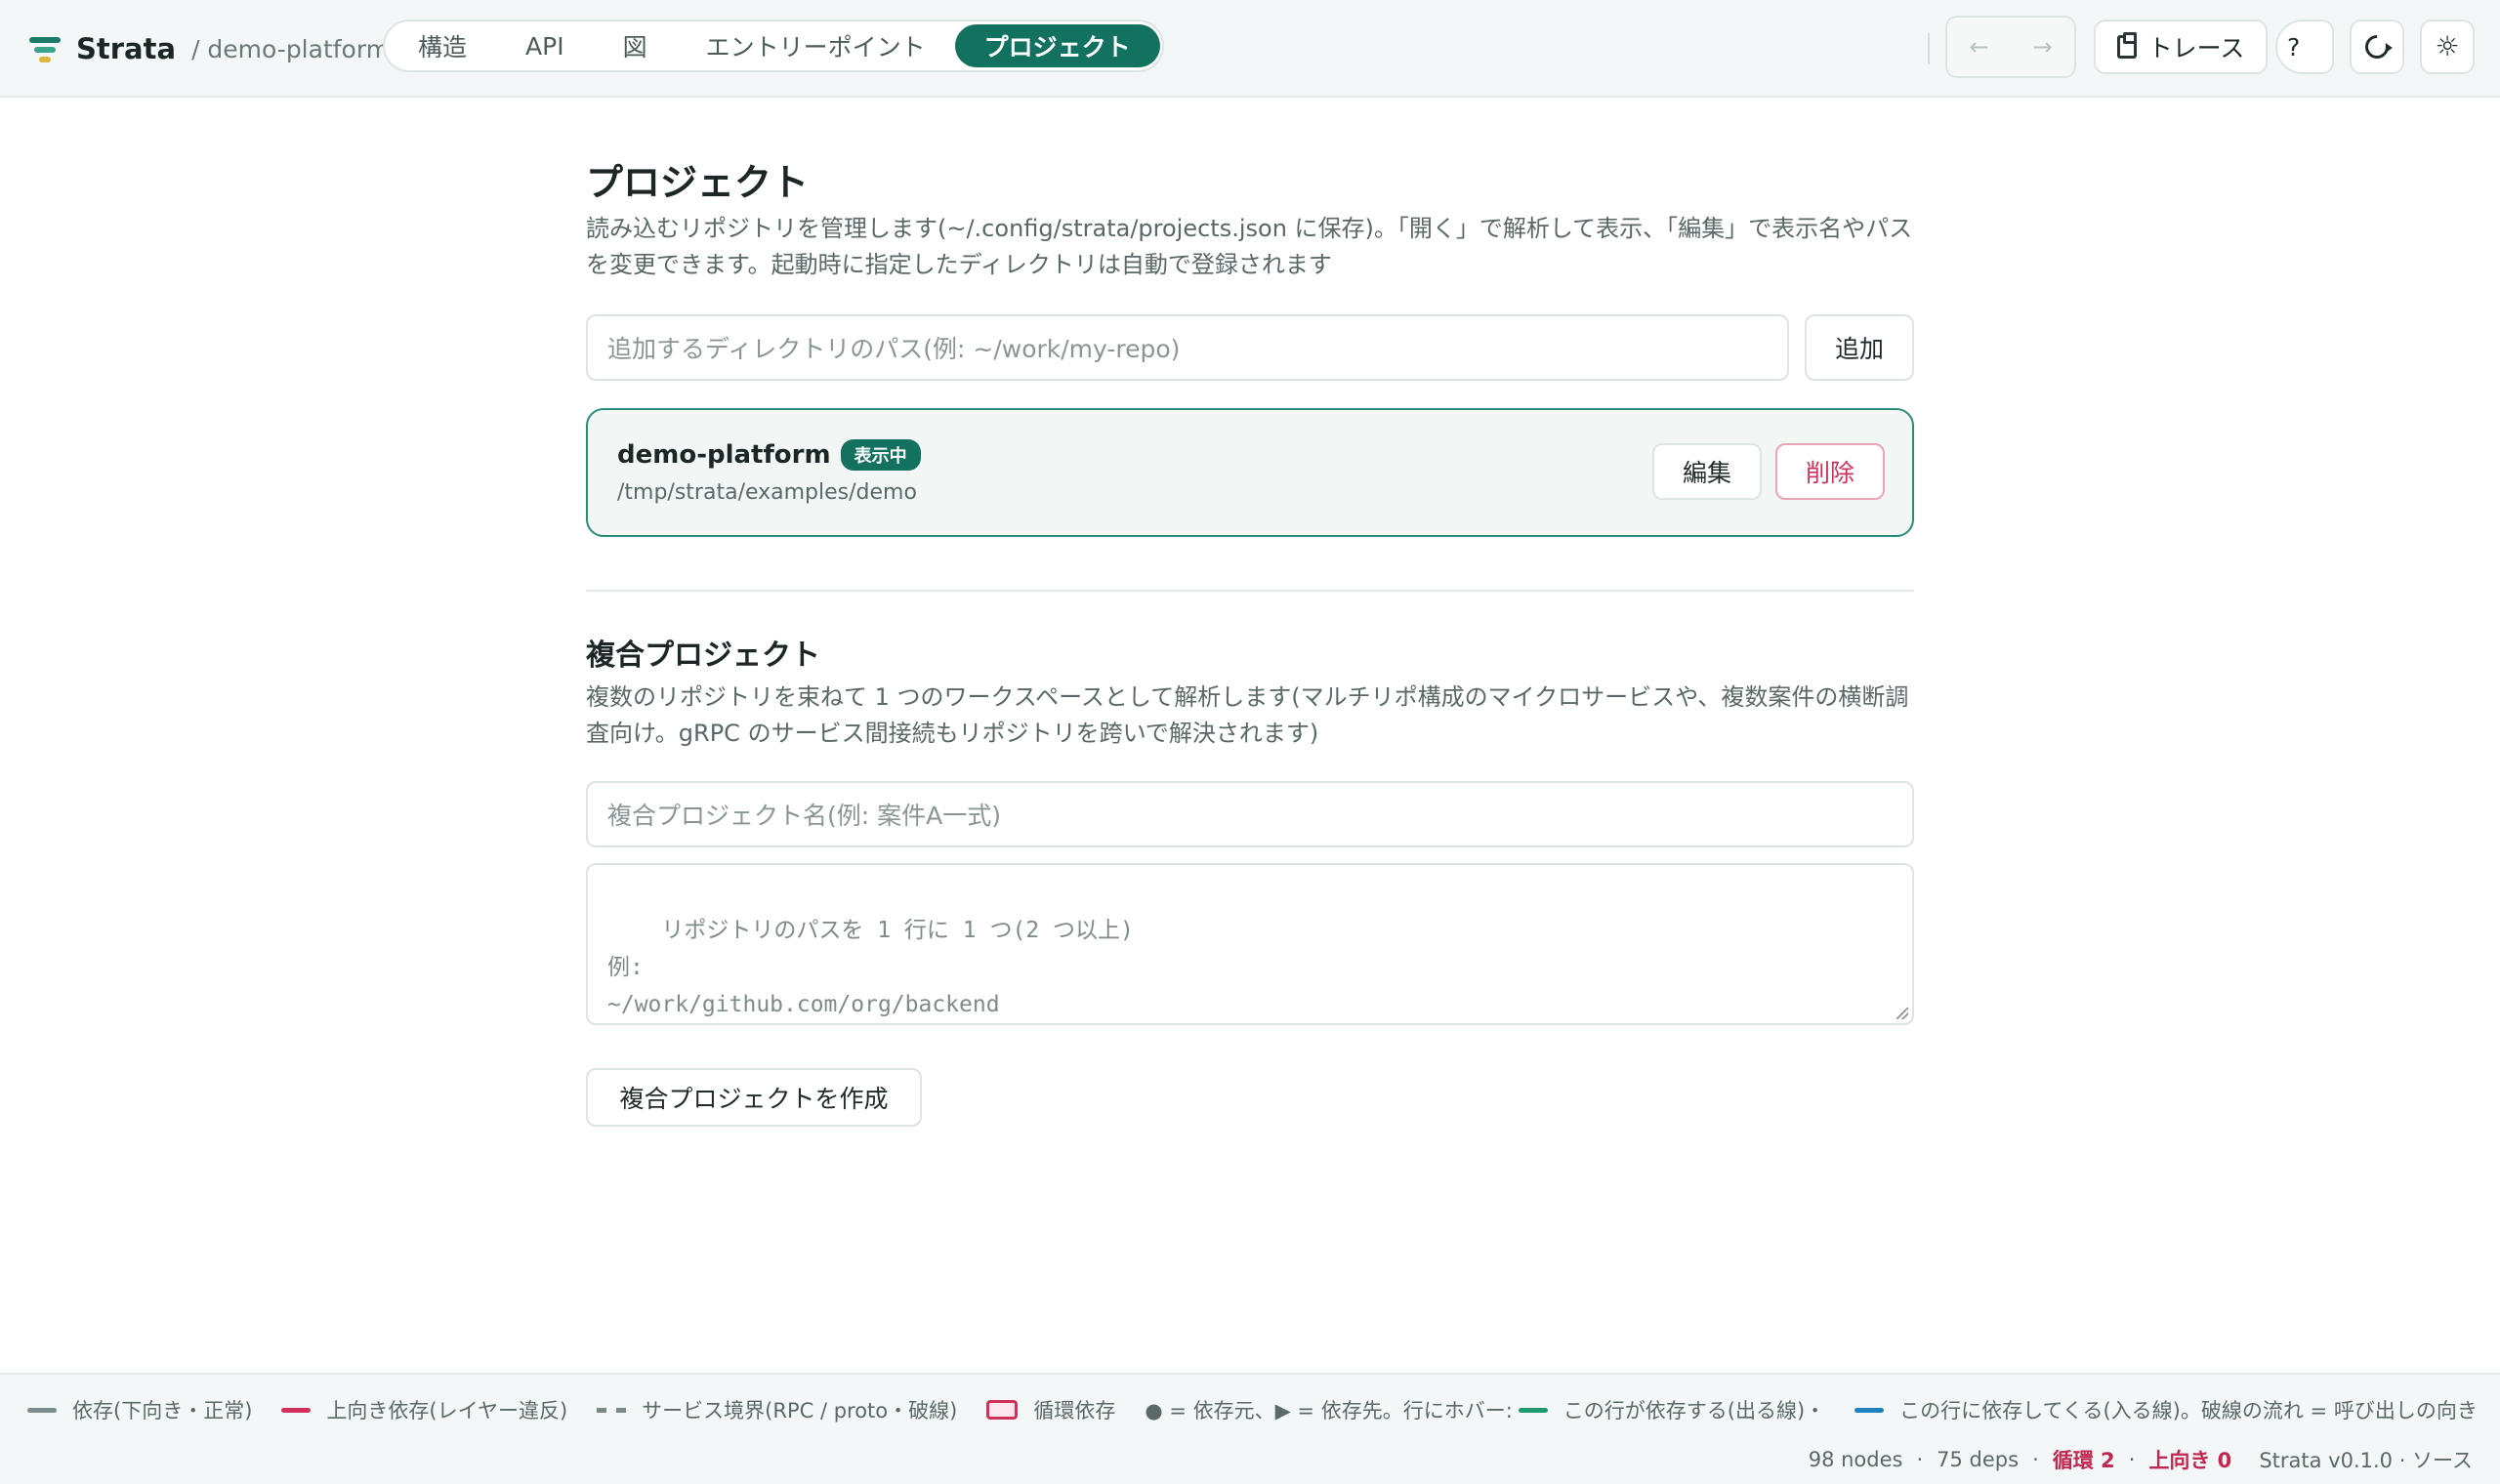 The height and width of the screenshot is (1484, 2500). Describe the element at coordinates (1187, 348) in the screenshot. I see `directory-path-input: 追加するディレクトリのパス(例: ~/work/my-repo)` at that location.